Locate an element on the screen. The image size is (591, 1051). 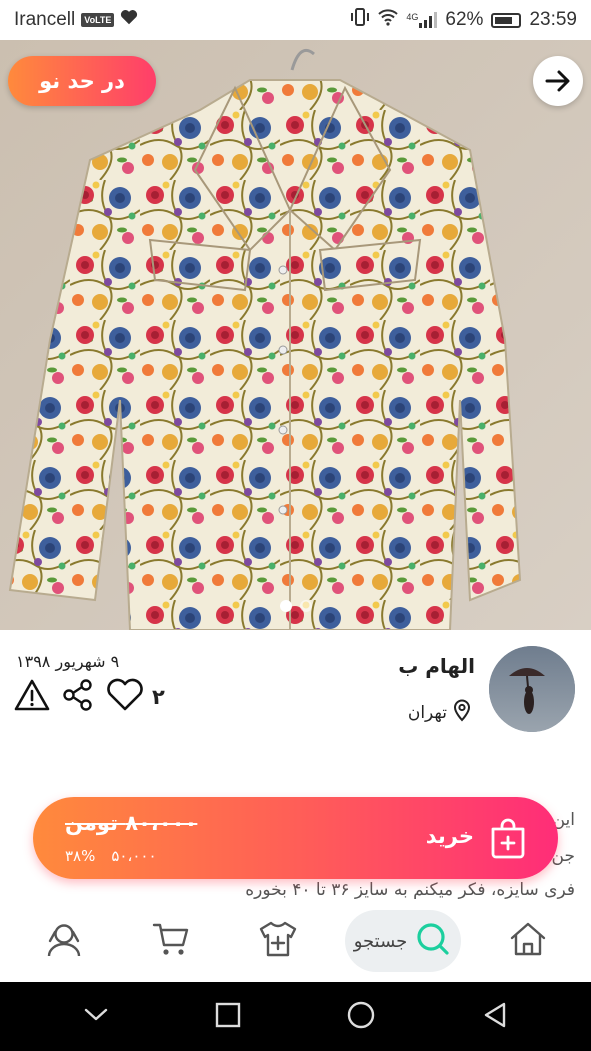
home-icon is located at coordinates (528, 941).